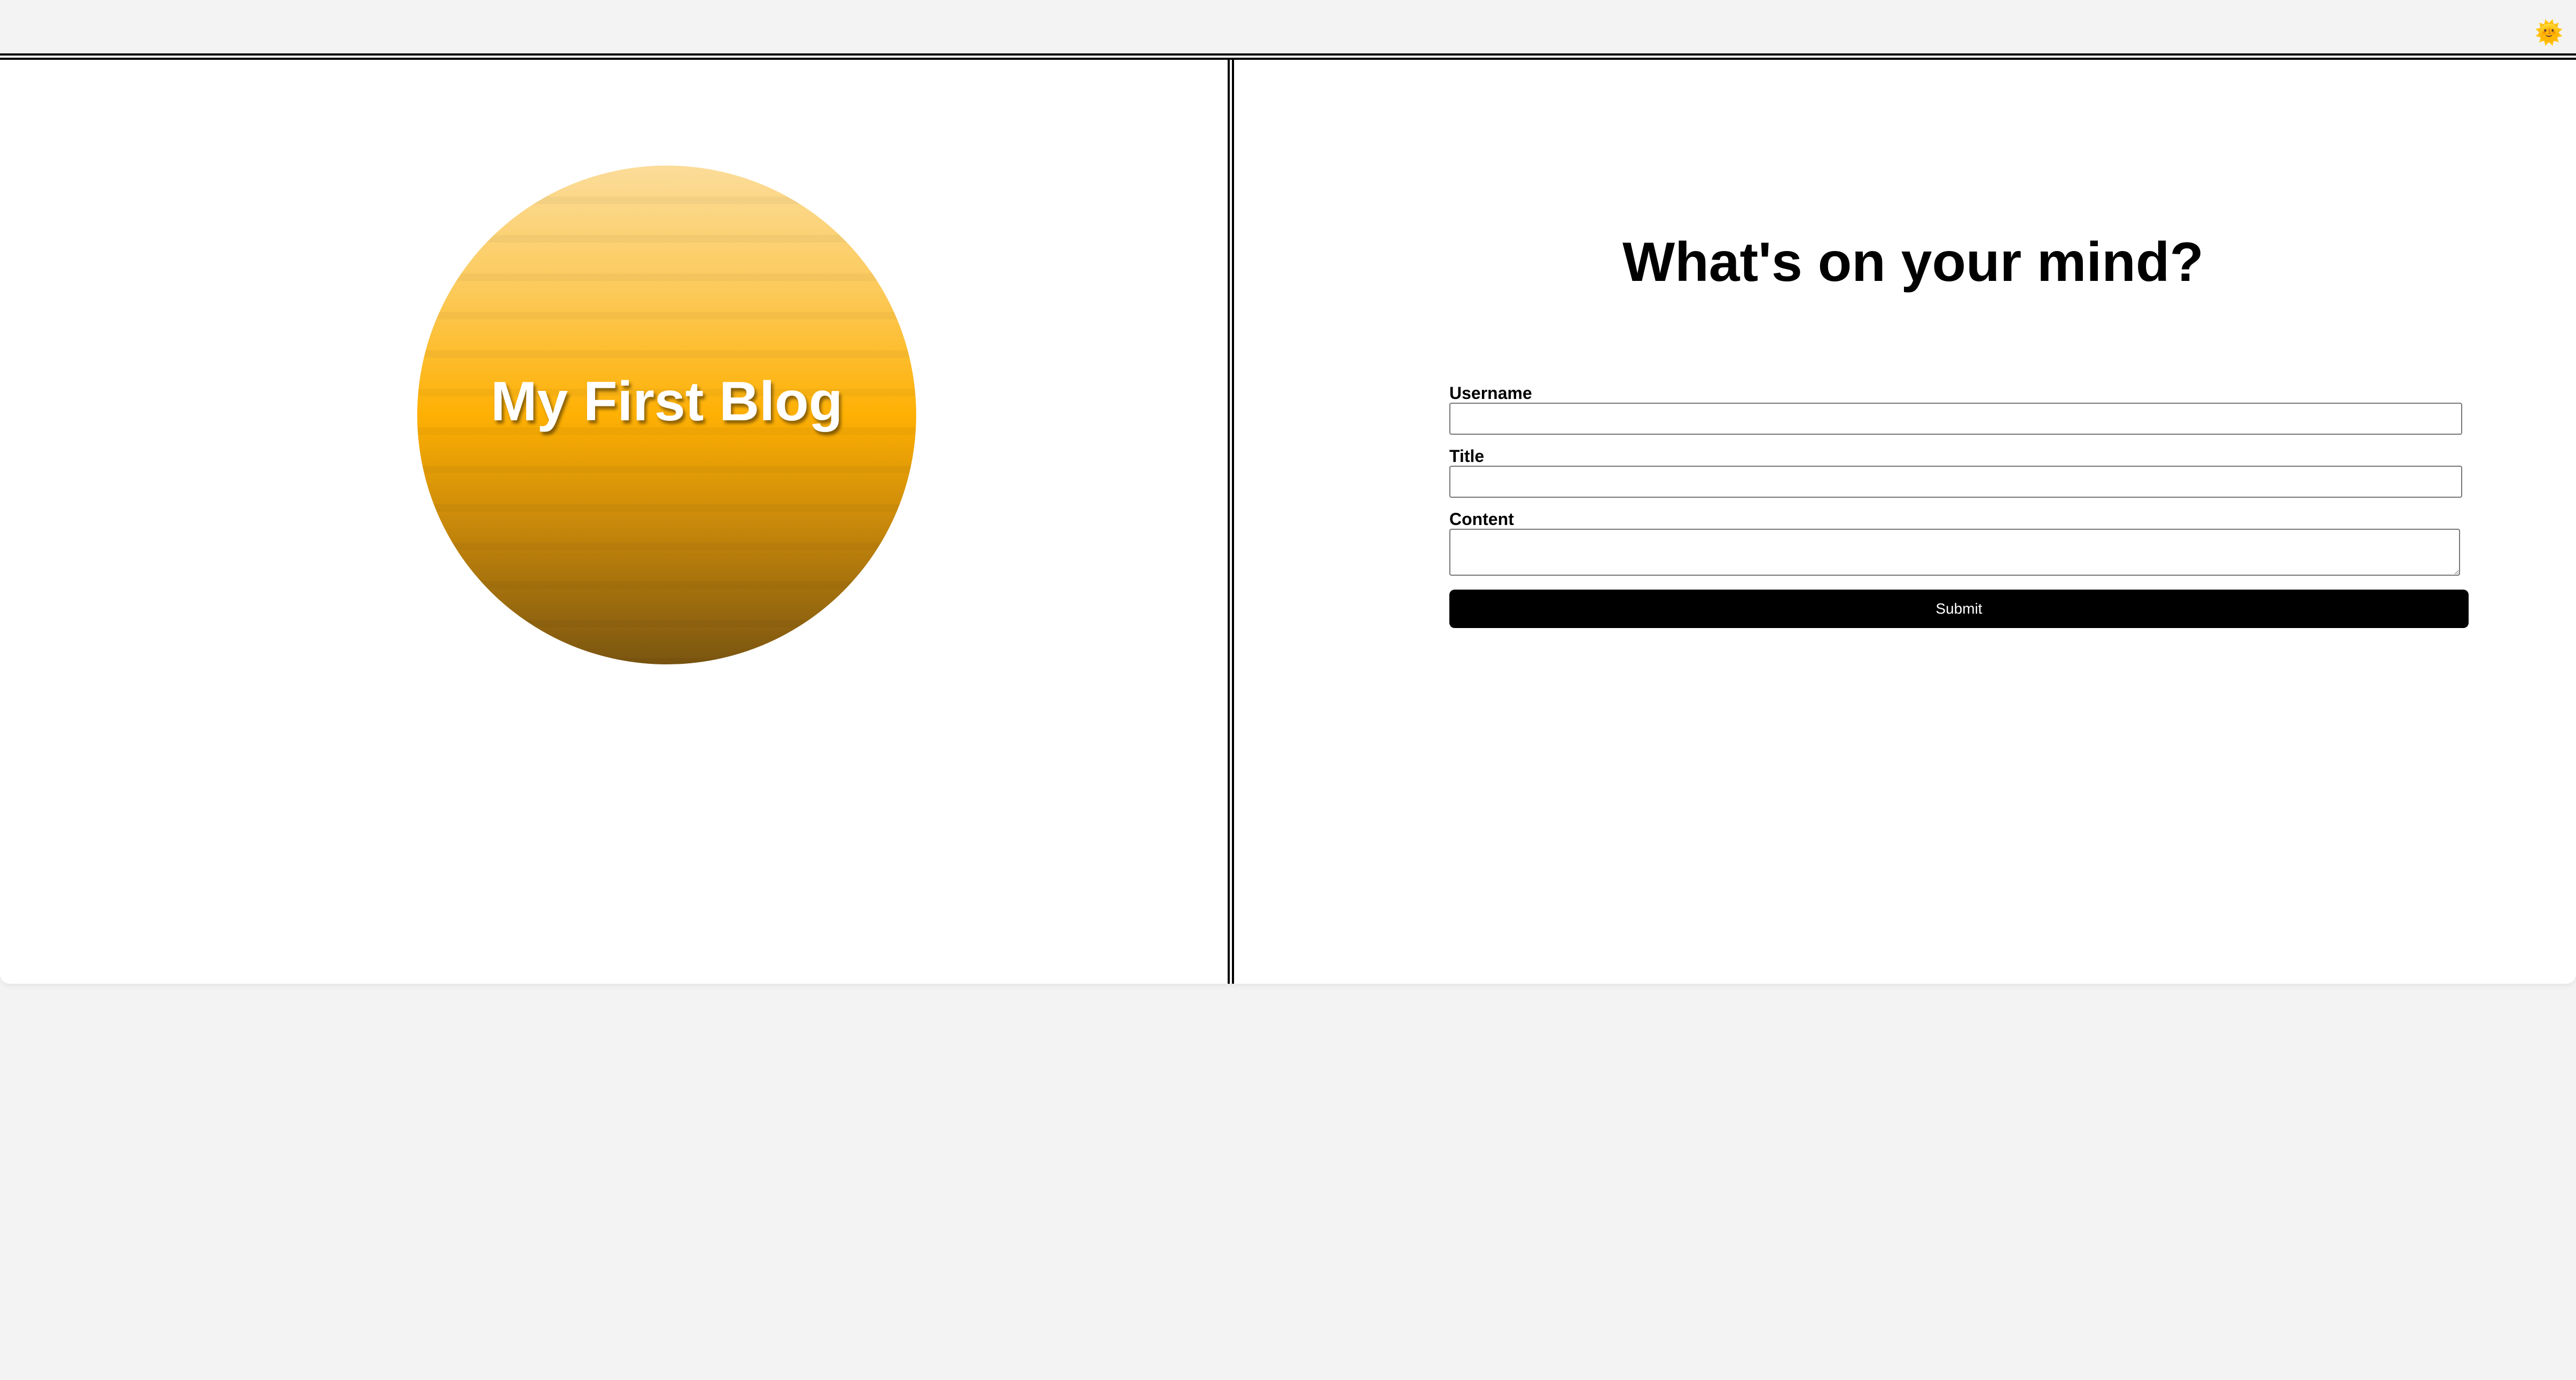  What do you see at coordinates (1954, 552) in the screenshot?
I see `content-textarea` at bounding box center [1954, 552].